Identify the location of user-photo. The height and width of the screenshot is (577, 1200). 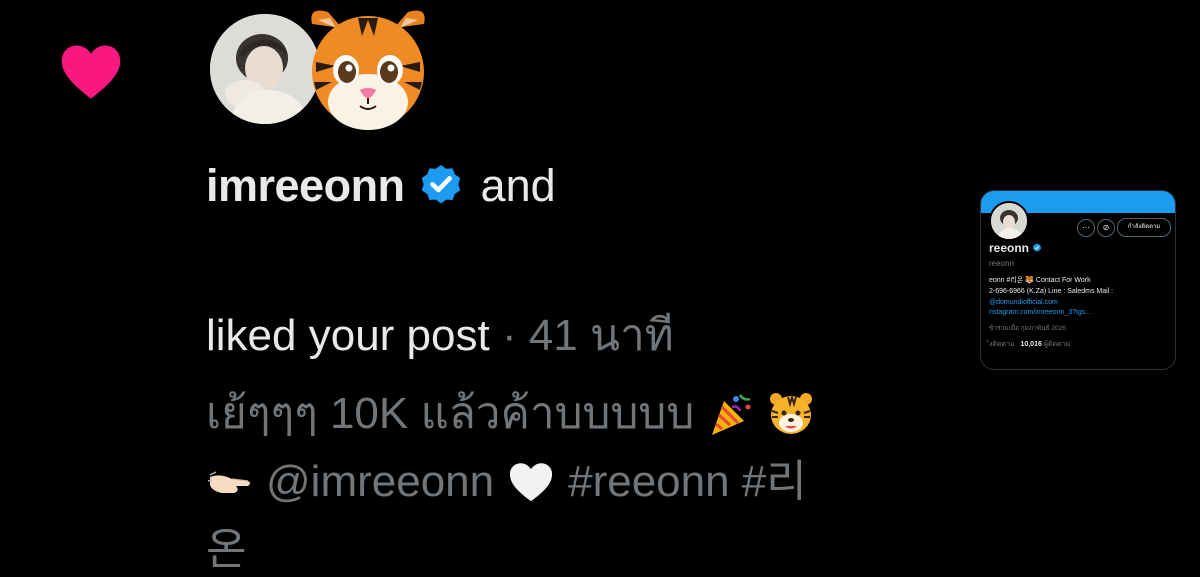
(1009, 221).